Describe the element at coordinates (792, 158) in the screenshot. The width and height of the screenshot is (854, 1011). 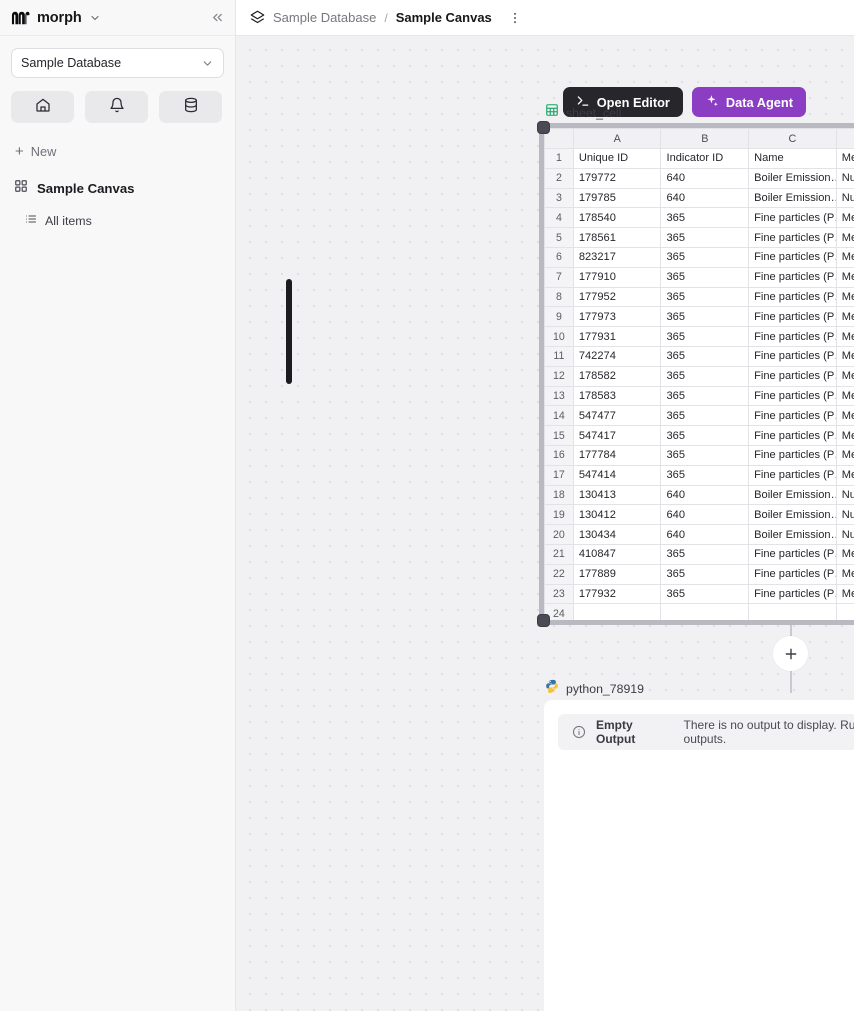
I see `table-cell: Name` at that location.